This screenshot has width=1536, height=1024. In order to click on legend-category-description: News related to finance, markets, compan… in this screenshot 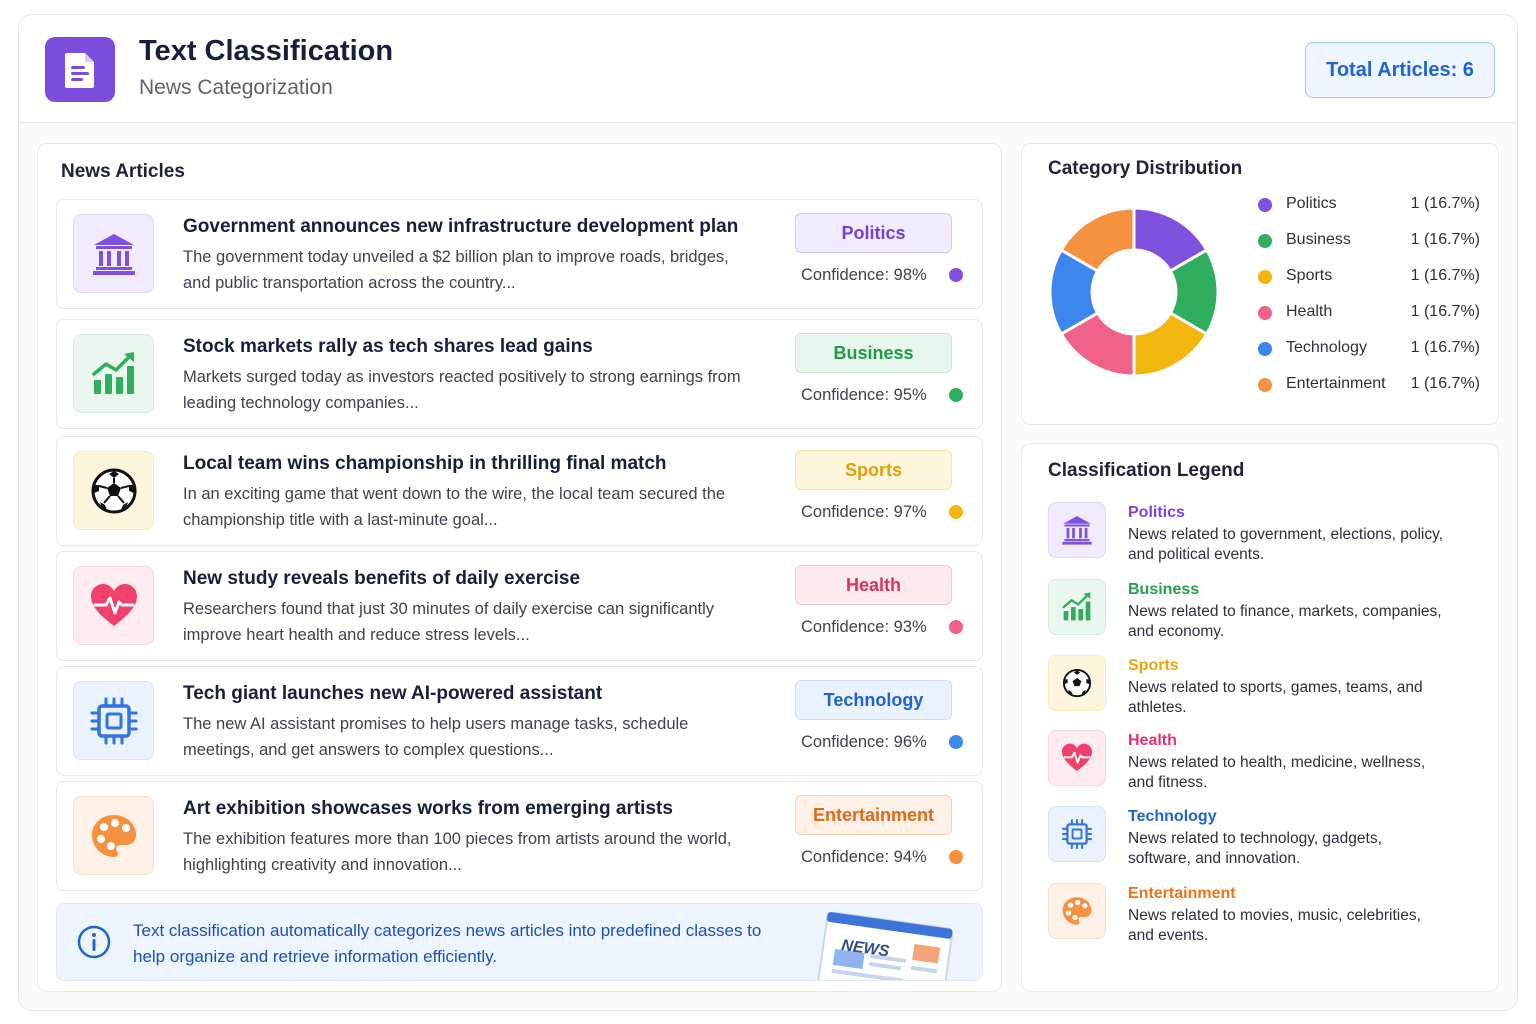, I will do `click(1285, 621)`.